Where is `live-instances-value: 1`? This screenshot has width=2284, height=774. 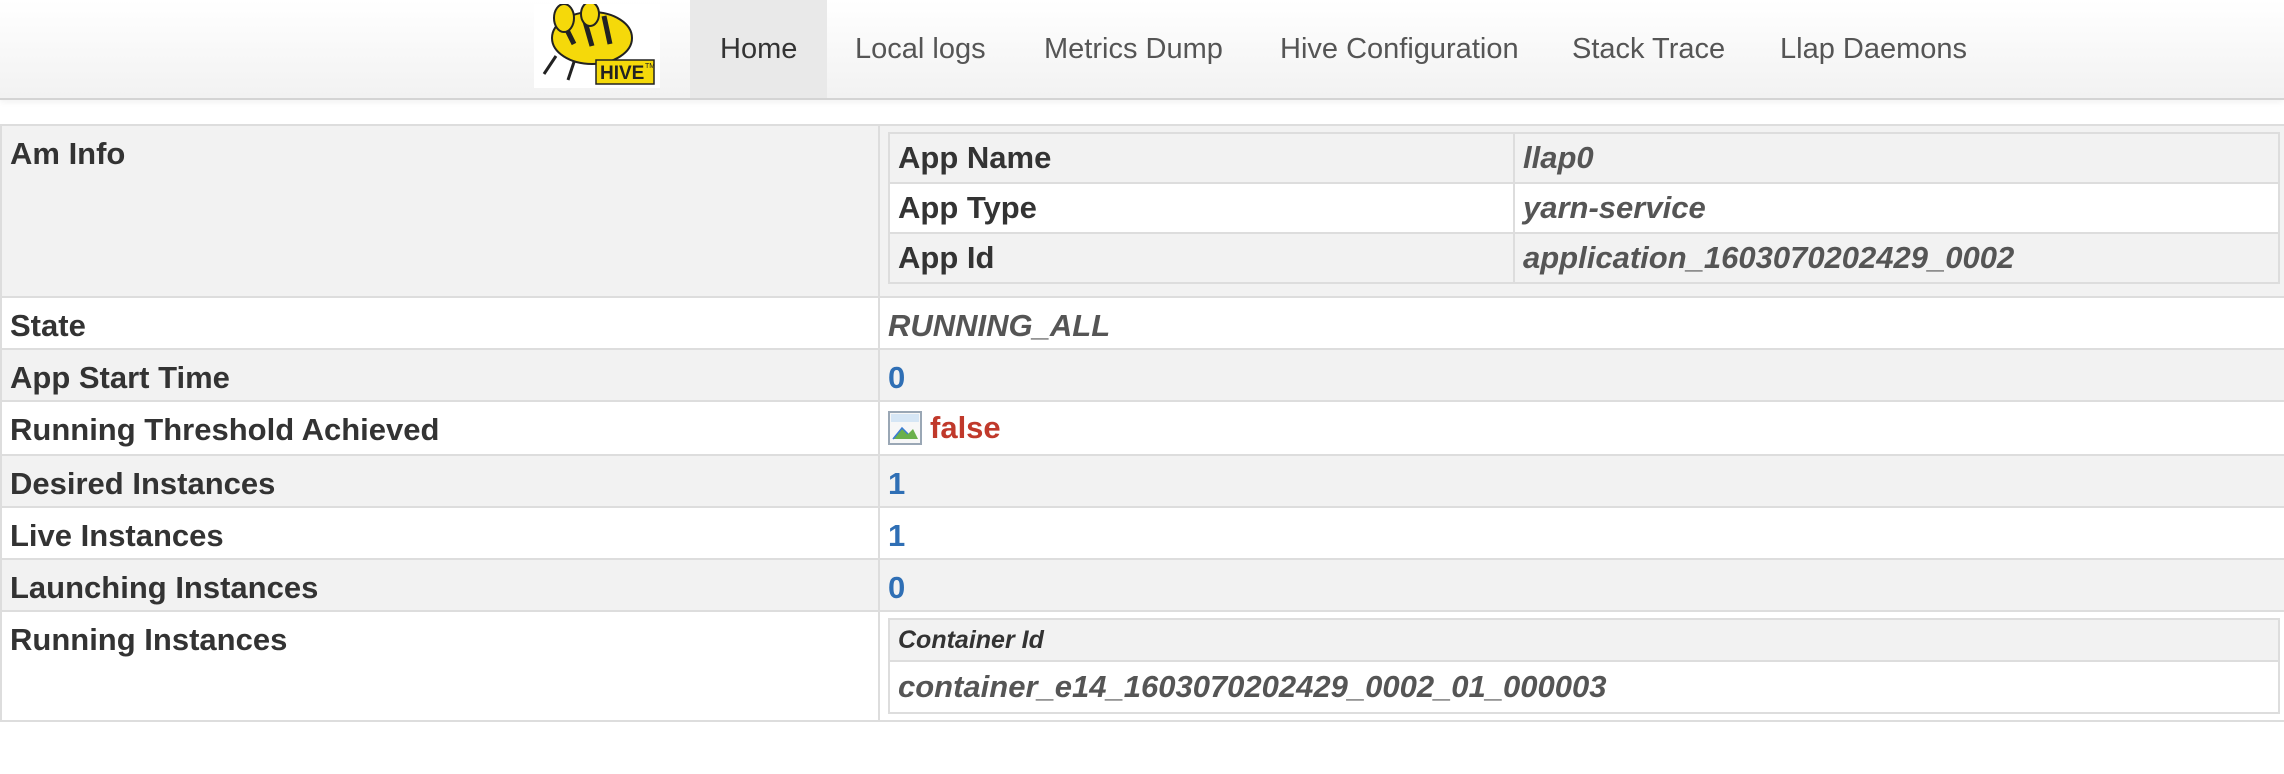 live-instances-value: 1 is located at coordinates (897, 535).